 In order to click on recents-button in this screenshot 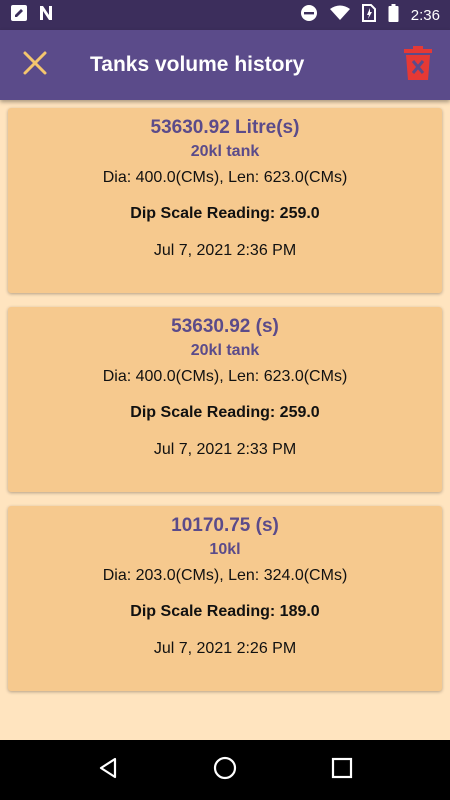, I will do `click(342, 770)`.